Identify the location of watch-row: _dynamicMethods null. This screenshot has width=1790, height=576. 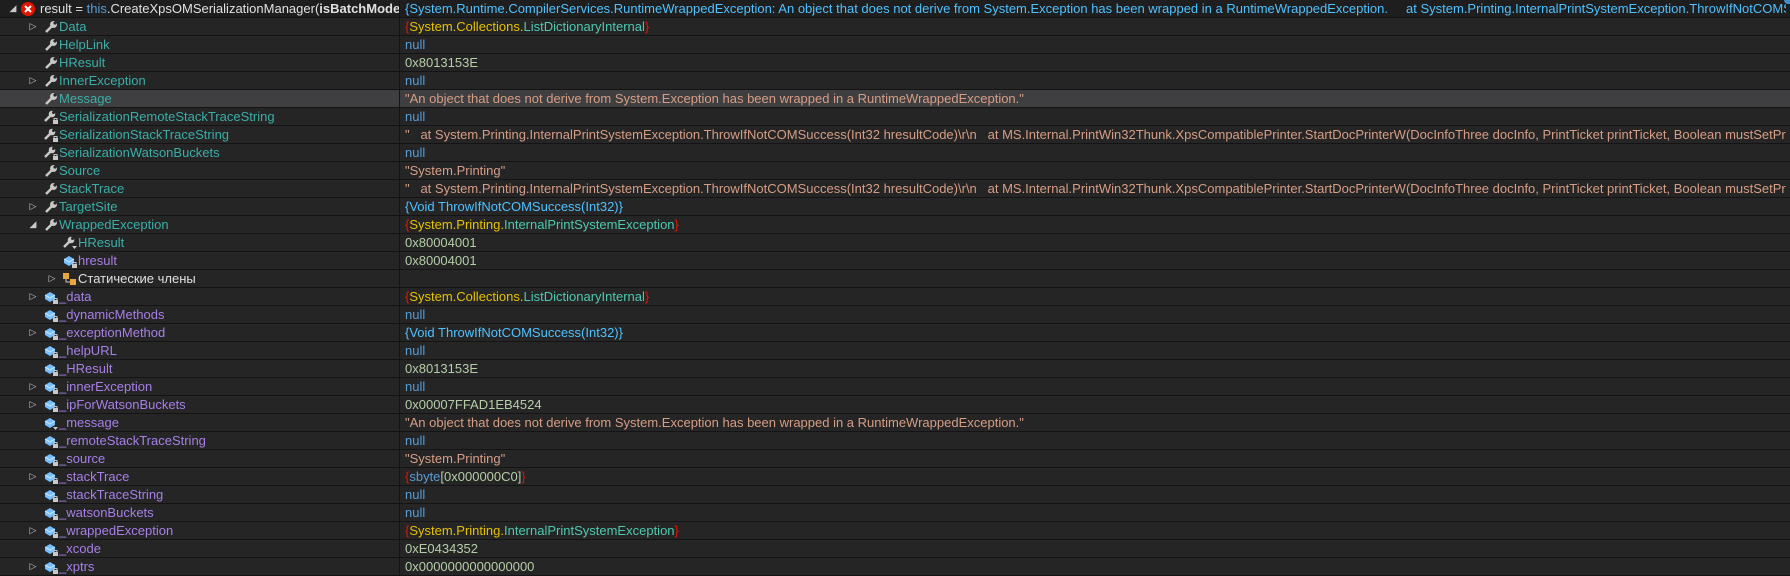
(895, 315).